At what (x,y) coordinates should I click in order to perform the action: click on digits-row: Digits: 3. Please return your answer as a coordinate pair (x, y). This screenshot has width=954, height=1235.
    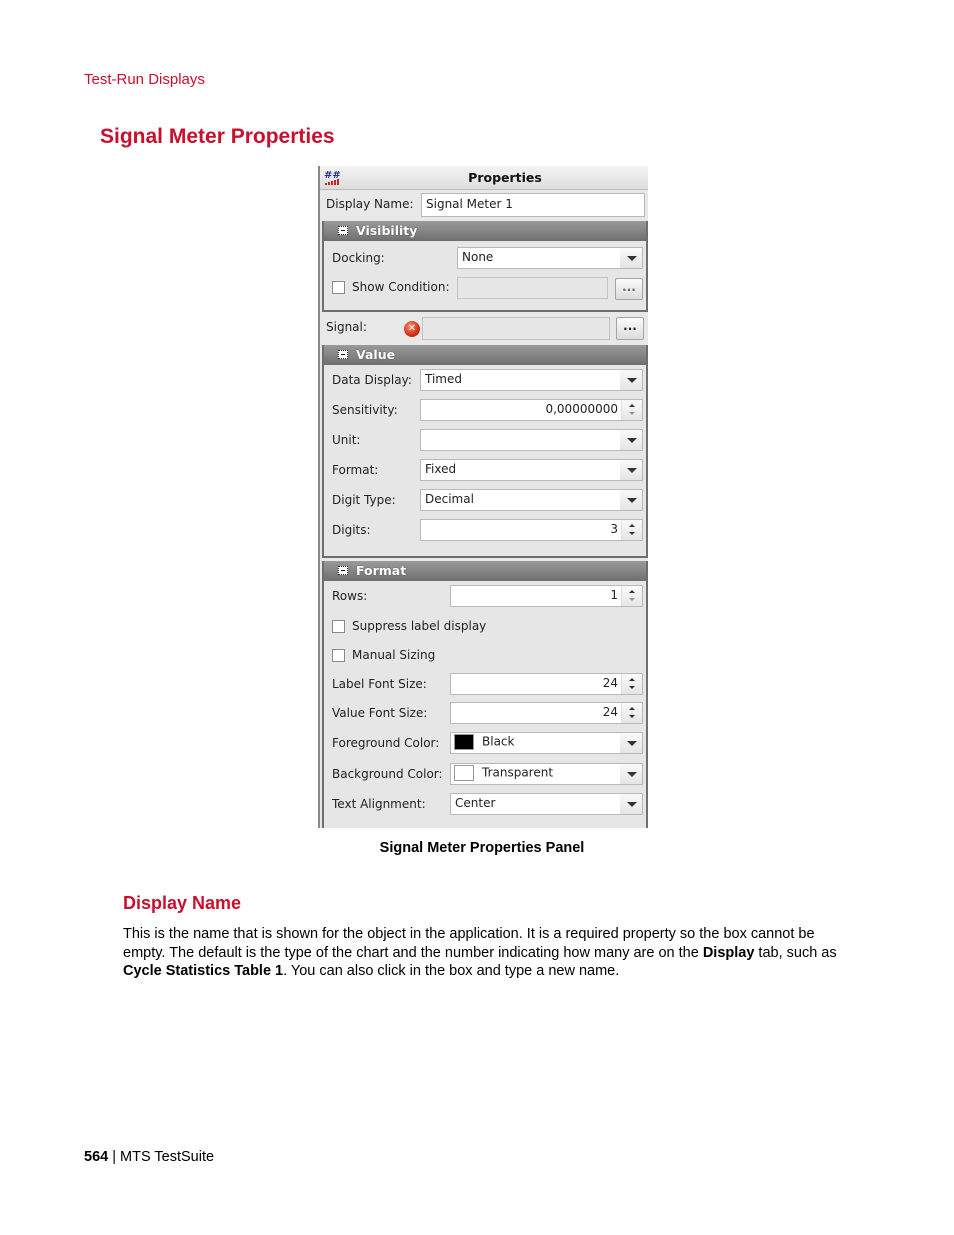
    Looking at the image, I should click on (488, 531).